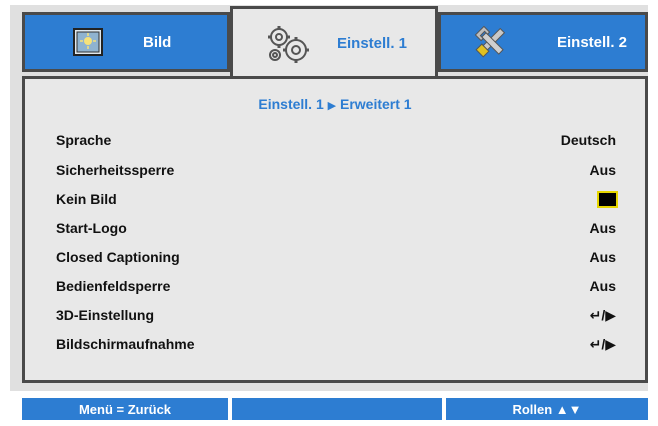 The width and height of the screenshot is (658, 426). Describe the element at coordinates (84, 140) in the screenshot. I see `row-label: Sprache` at that location.